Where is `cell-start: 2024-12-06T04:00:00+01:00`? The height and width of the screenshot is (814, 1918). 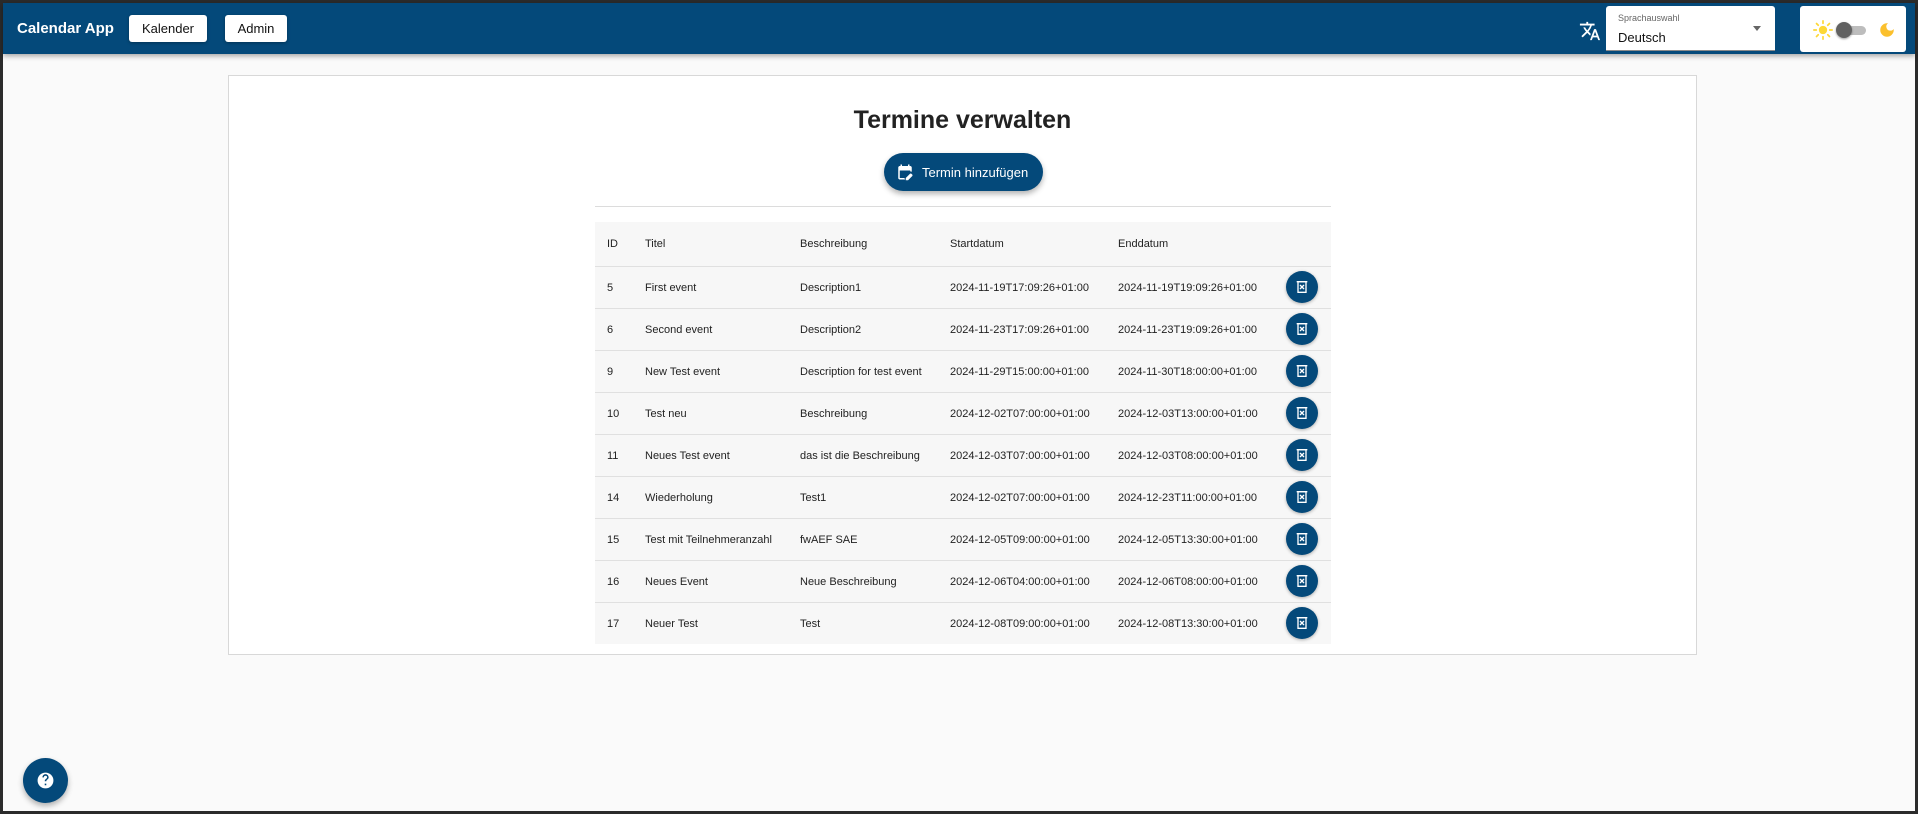 cell-start: 2024-12-06T04:00:00+01:00 is located at coordinates (1020, 581).